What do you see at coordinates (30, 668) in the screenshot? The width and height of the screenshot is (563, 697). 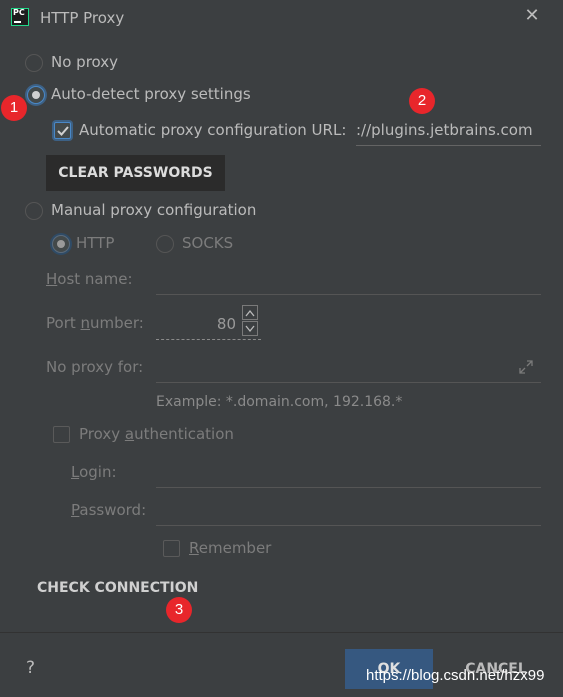 I see `help-icon: ?` at bounding box center [30, 668].